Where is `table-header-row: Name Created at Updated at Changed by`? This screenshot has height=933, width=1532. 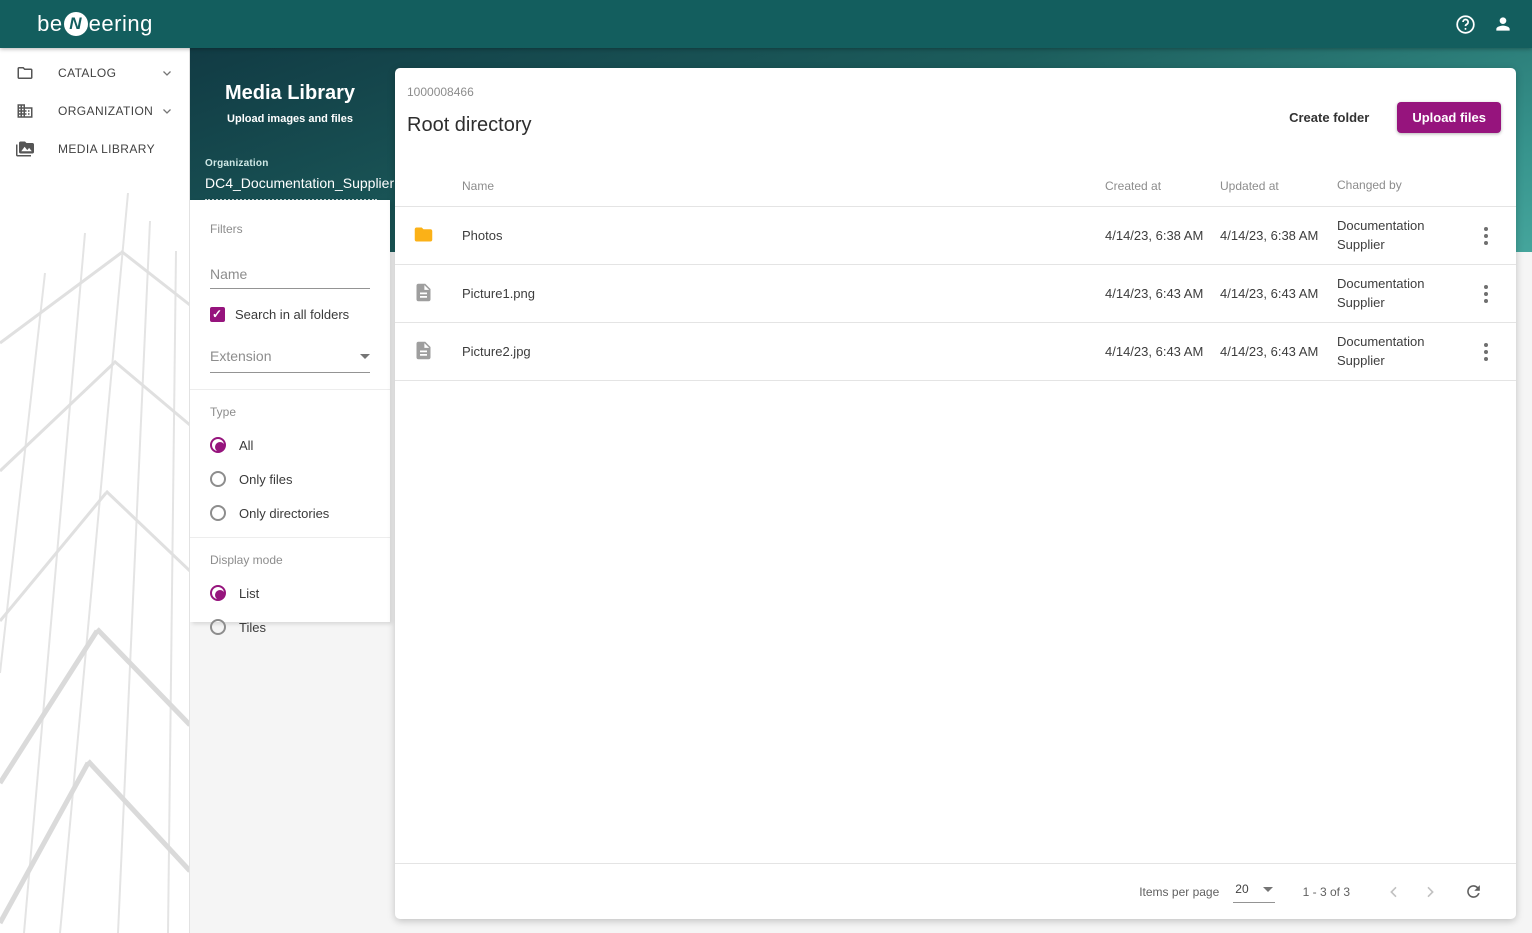 table-header-row: Name Created at Updated at Changed by is located at coordinates (955, 186).